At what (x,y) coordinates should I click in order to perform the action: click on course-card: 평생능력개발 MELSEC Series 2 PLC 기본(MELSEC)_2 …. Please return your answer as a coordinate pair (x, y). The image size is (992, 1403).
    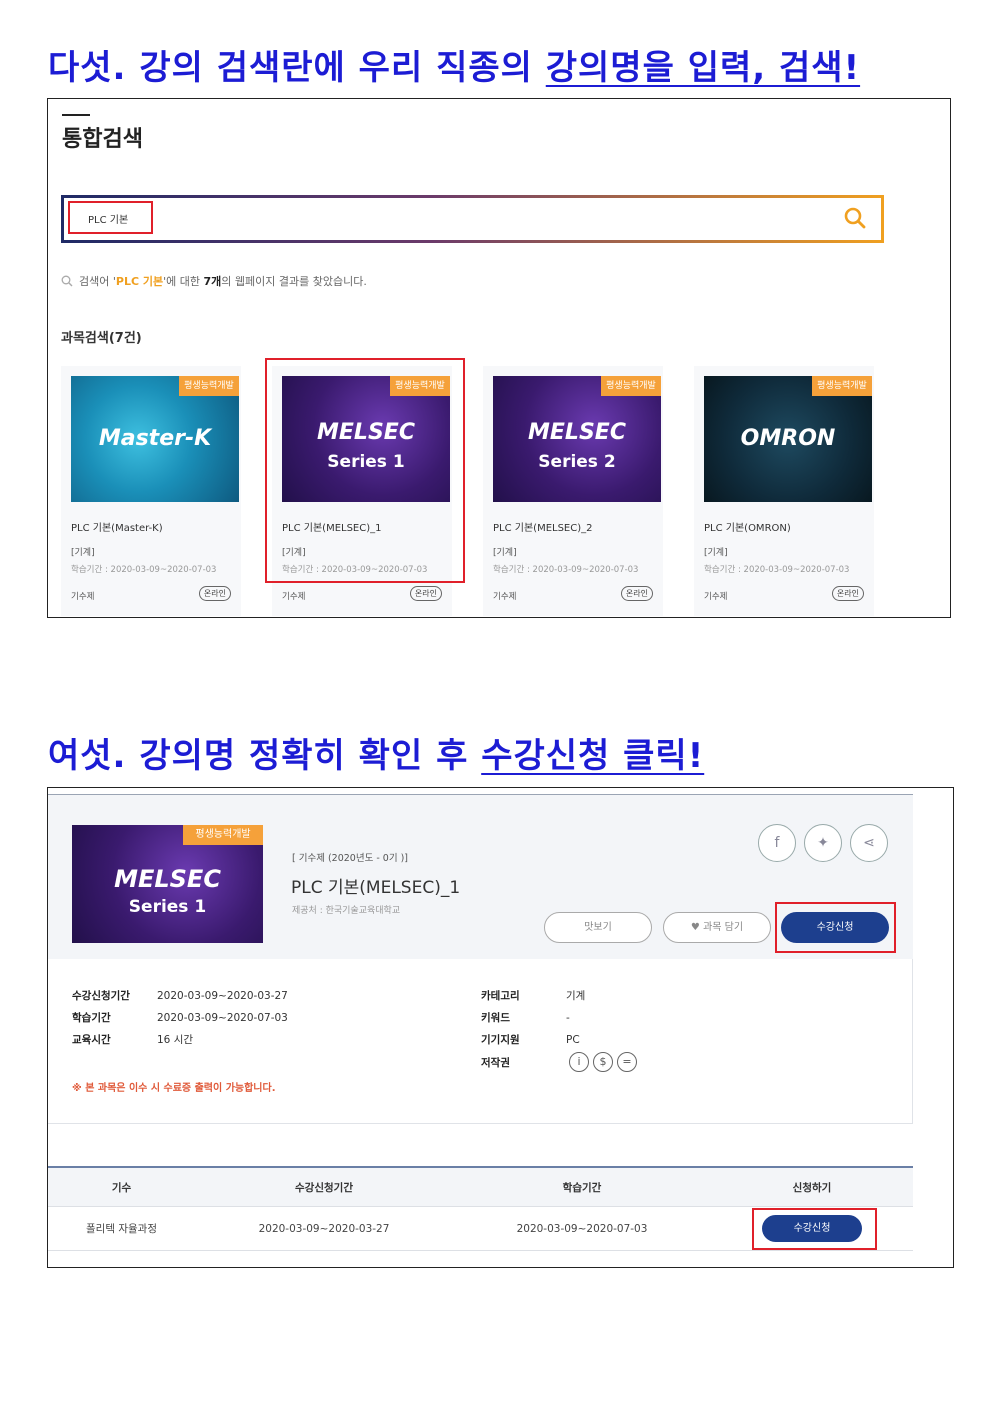
    Looking at the image, I should click on (573, 491).